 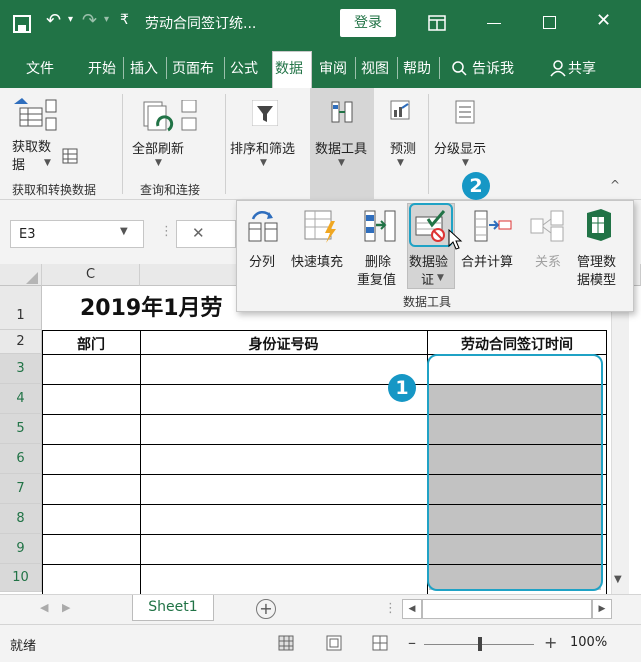 I want to click on relationships-button: 关系, so click(x=548, y=260).